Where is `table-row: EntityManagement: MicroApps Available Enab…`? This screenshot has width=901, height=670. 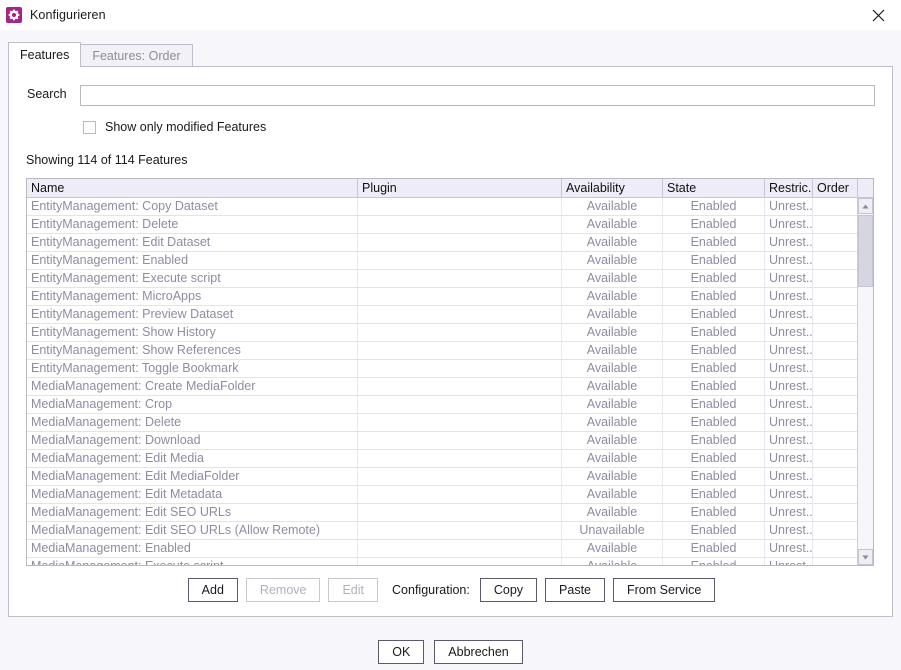 table-row: EntityManagement: MicroApps Available Enab… is located at coordinates (450, 297).